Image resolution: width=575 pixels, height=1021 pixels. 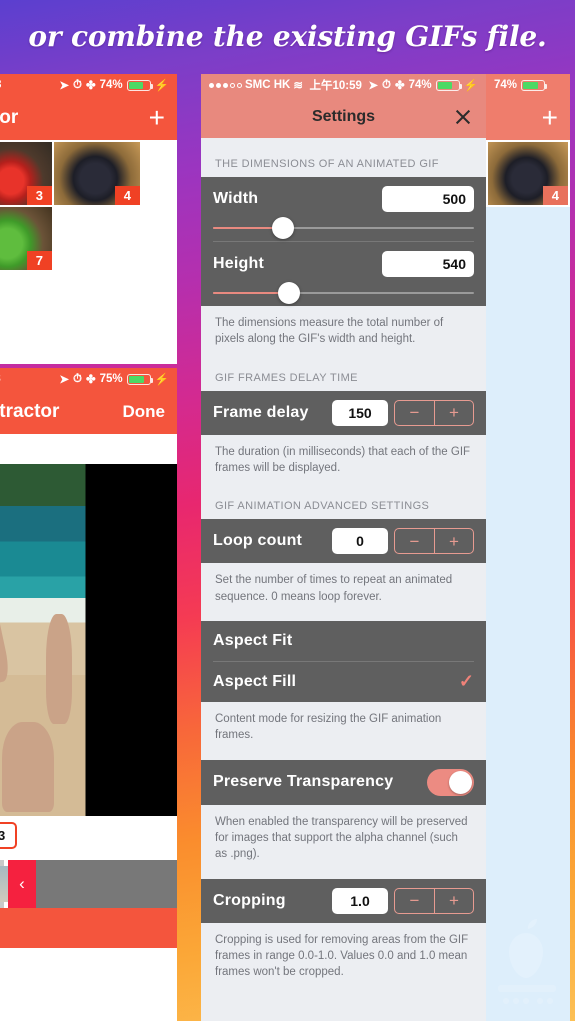 What do you see at coordinates (249, 900) in the screenshot?
I see `cropping-label: Cropping` at bounding box center [249, 900].